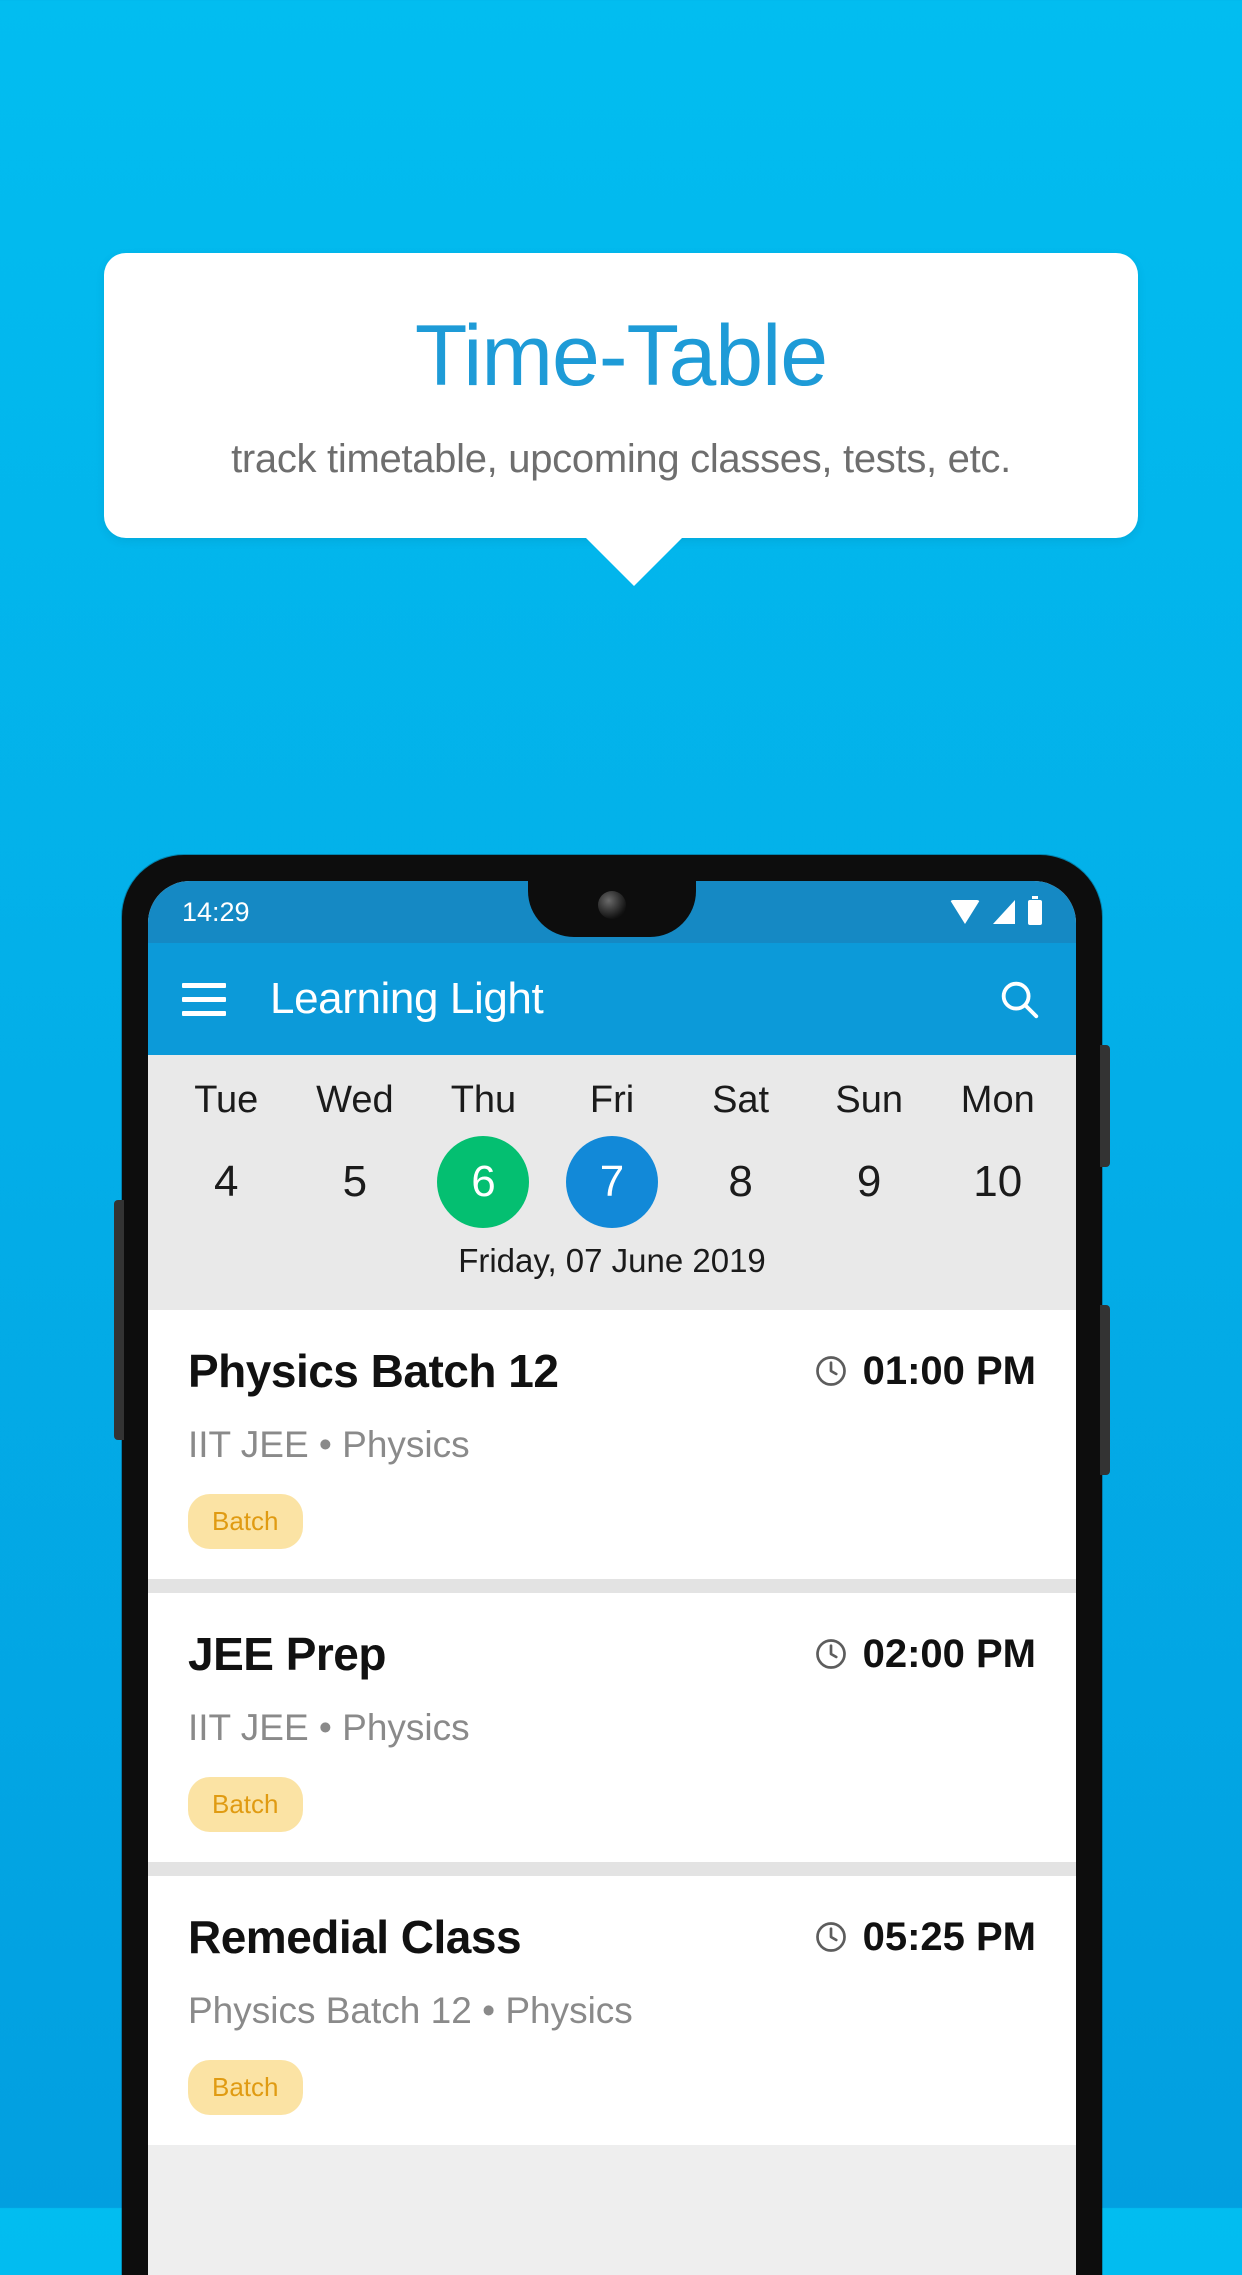 The image size is (1242, 2275). Describe the element at coordinates (949, 1370) in the screenshot. I see `class-time: 01:00 PM` at that location.